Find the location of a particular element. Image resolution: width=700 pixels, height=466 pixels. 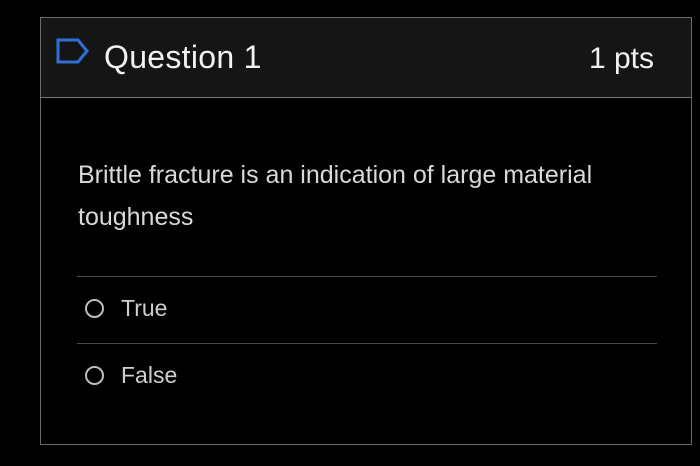

answer-label-false: False is located at coordinates (149, 375).